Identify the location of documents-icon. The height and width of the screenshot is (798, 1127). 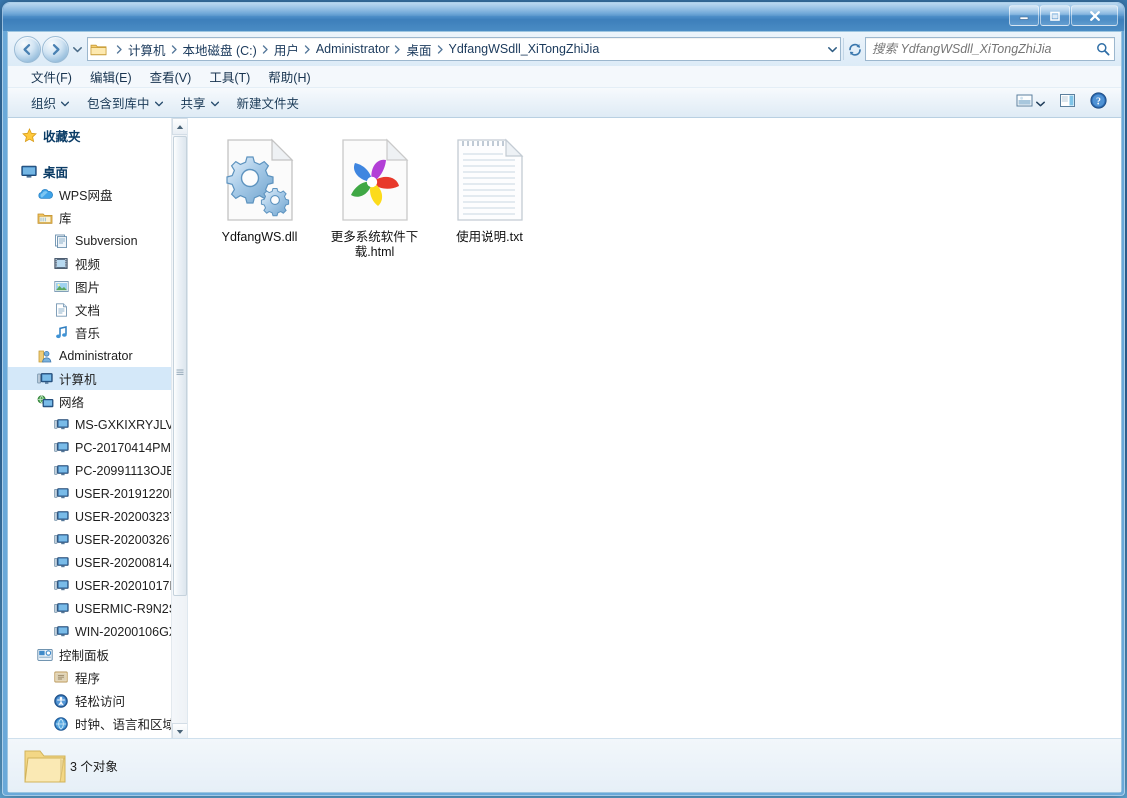
(61, 309).